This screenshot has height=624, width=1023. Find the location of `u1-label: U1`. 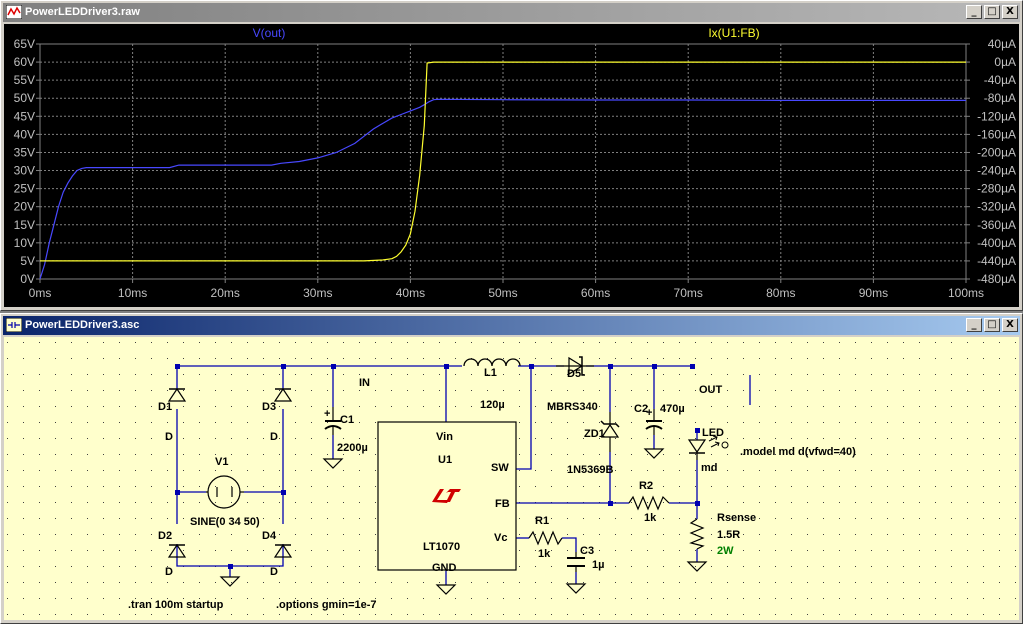

u1-label: U1 is located at coordinates (445, 460).